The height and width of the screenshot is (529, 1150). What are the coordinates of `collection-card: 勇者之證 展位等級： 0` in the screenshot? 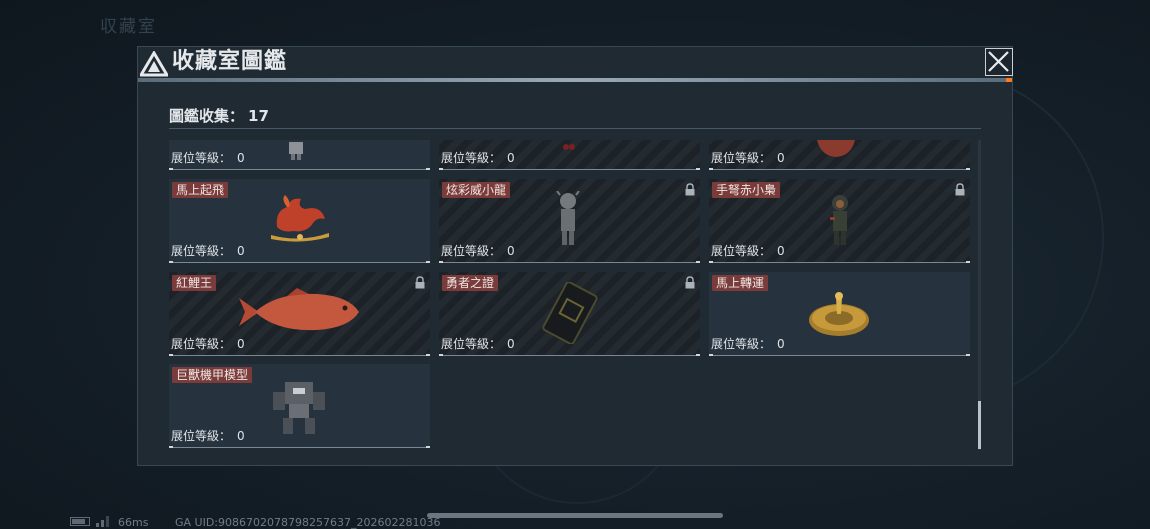 It's located at (569, 314).